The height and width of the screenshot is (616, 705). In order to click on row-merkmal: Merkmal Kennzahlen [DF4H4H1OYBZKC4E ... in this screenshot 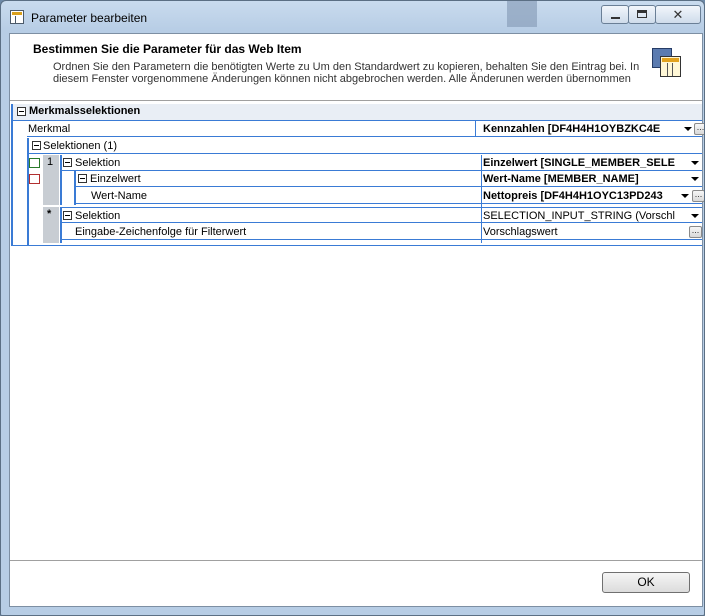, I will do `click(365, 129)`.